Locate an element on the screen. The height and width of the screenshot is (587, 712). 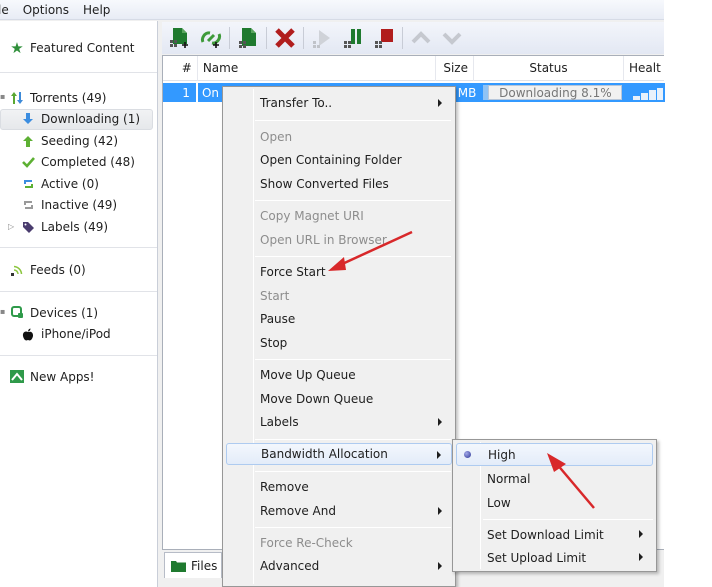
submenu-item-low: Low is located at coordinates (554, 502).